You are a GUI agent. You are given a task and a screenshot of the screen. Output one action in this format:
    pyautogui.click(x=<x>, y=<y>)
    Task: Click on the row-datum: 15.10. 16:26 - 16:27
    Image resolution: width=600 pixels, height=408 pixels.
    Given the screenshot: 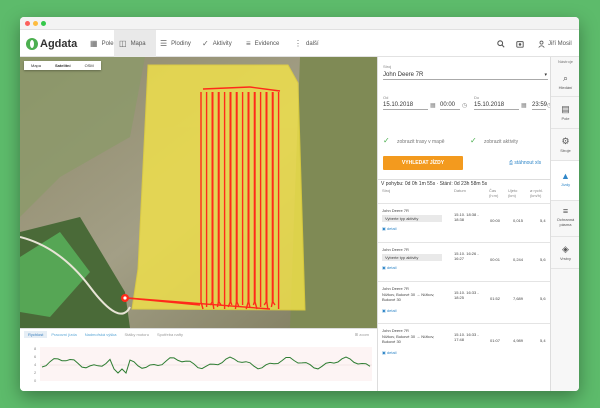 What is the action you would take?
    pyautogui.click(x=466, y=256)
    